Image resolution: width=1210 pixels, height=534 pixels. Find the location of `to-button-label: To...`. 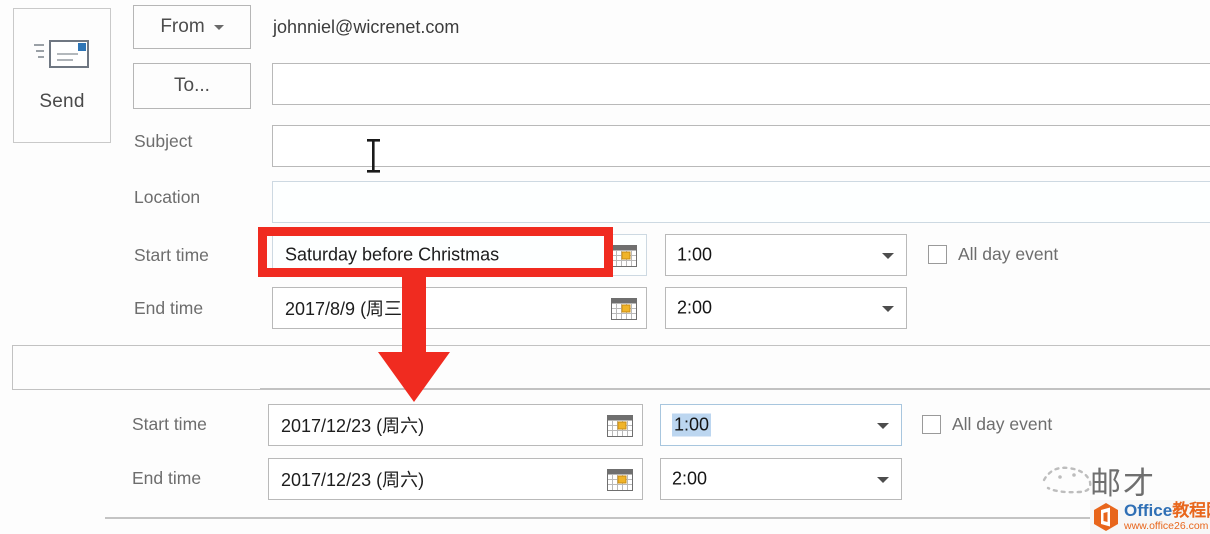

to-button-label: To... is located at coordinates (192, 85).